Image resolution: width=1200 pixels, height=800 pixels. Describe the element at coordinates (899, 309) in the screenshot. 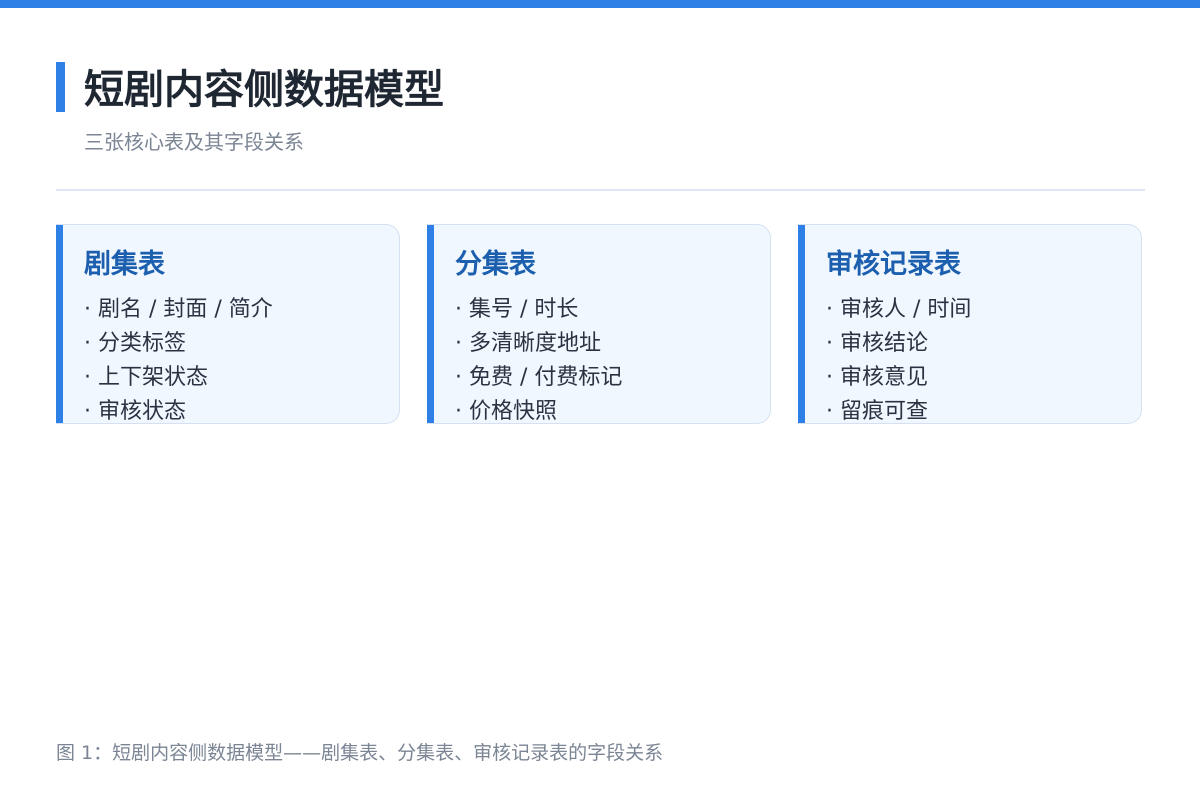

I see `field-item: · 审核人 / 时间` at that location.